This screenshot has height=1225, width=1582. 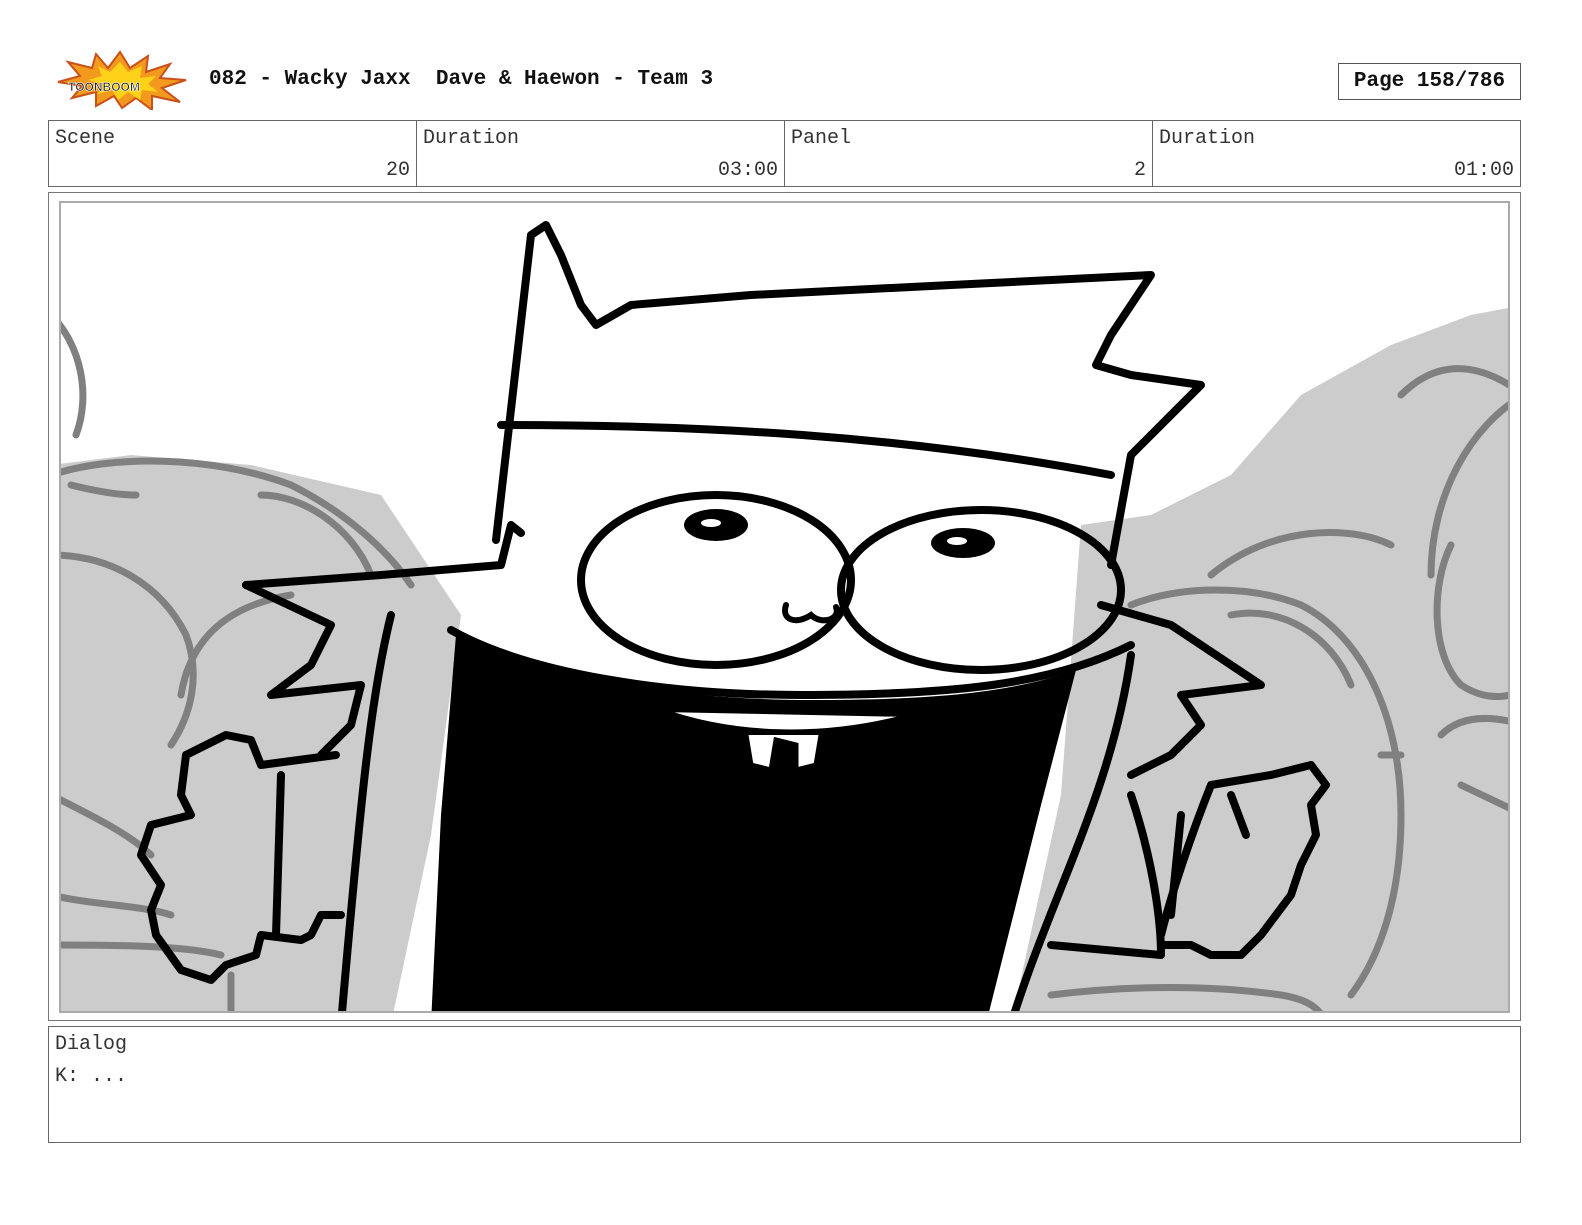 I want to click on dialog-label: Dialog, so click(x=91, y=1044).